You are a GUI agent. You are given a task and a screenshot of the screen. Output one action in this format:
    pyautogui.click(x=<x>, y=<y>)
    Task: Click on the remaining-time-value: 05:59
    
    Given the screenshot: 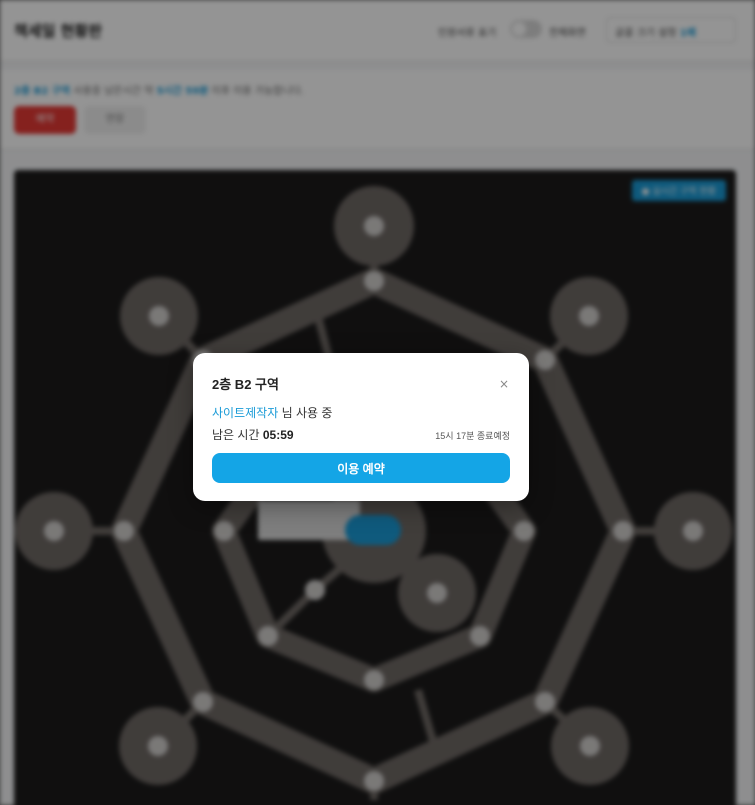 What is the action you would take?
    pyautogui.click(x=278, y=435)
    